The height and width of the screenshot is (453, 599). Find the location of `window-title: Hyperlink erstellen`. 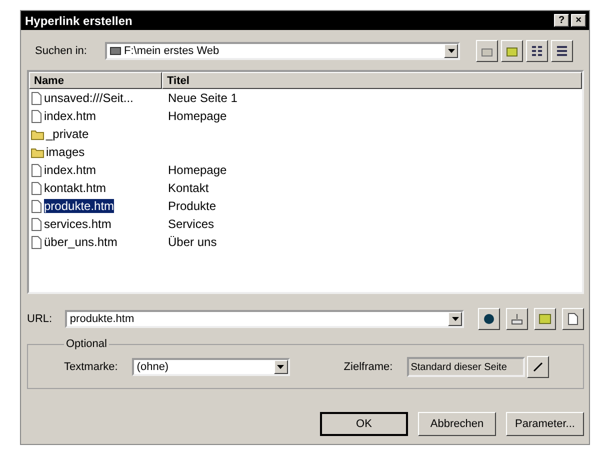

window-title: Hyperlink erstellen is located at coordinates (78, 21).